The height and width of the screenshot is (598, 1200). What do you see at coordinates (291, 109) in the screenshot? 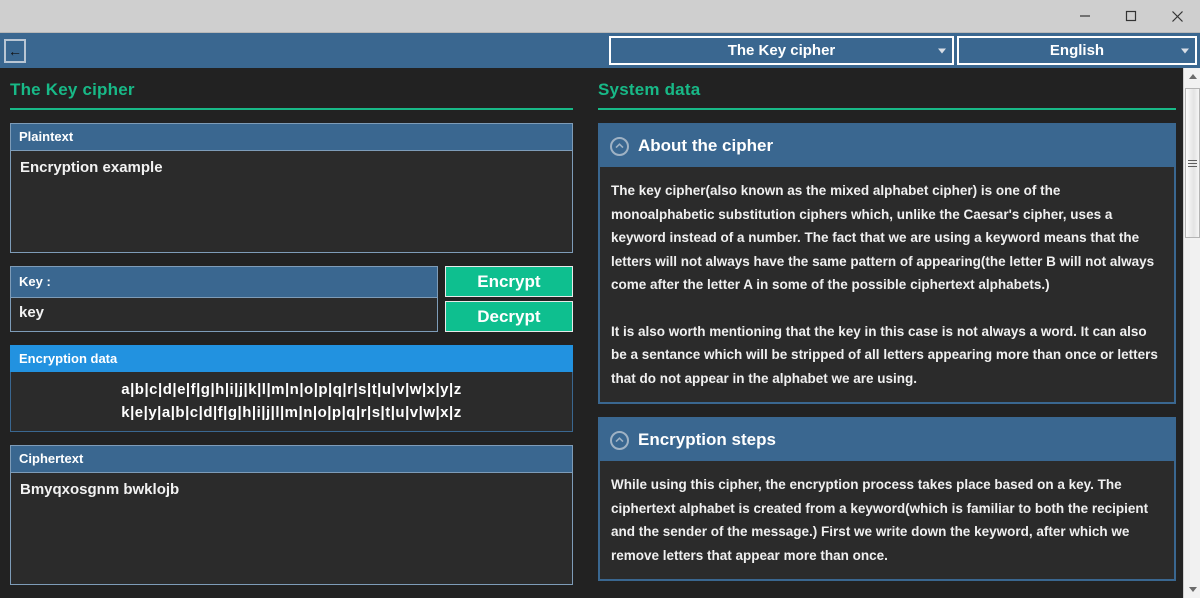
I see `left-panel-divider` at bounding box center [291, 109].